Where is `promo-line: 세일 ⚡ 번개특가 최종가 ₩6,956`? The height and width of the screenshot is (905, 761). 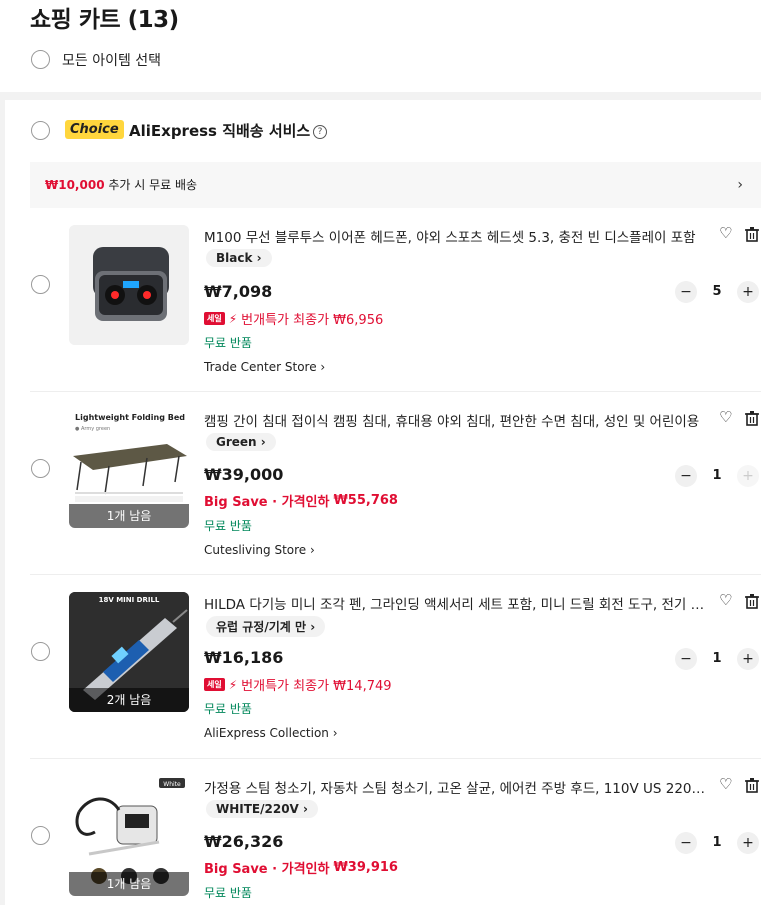
promo-line: 세일 ⚡ 번개특가 최종가 ₩6,956 is located at coordinates (293, 318).